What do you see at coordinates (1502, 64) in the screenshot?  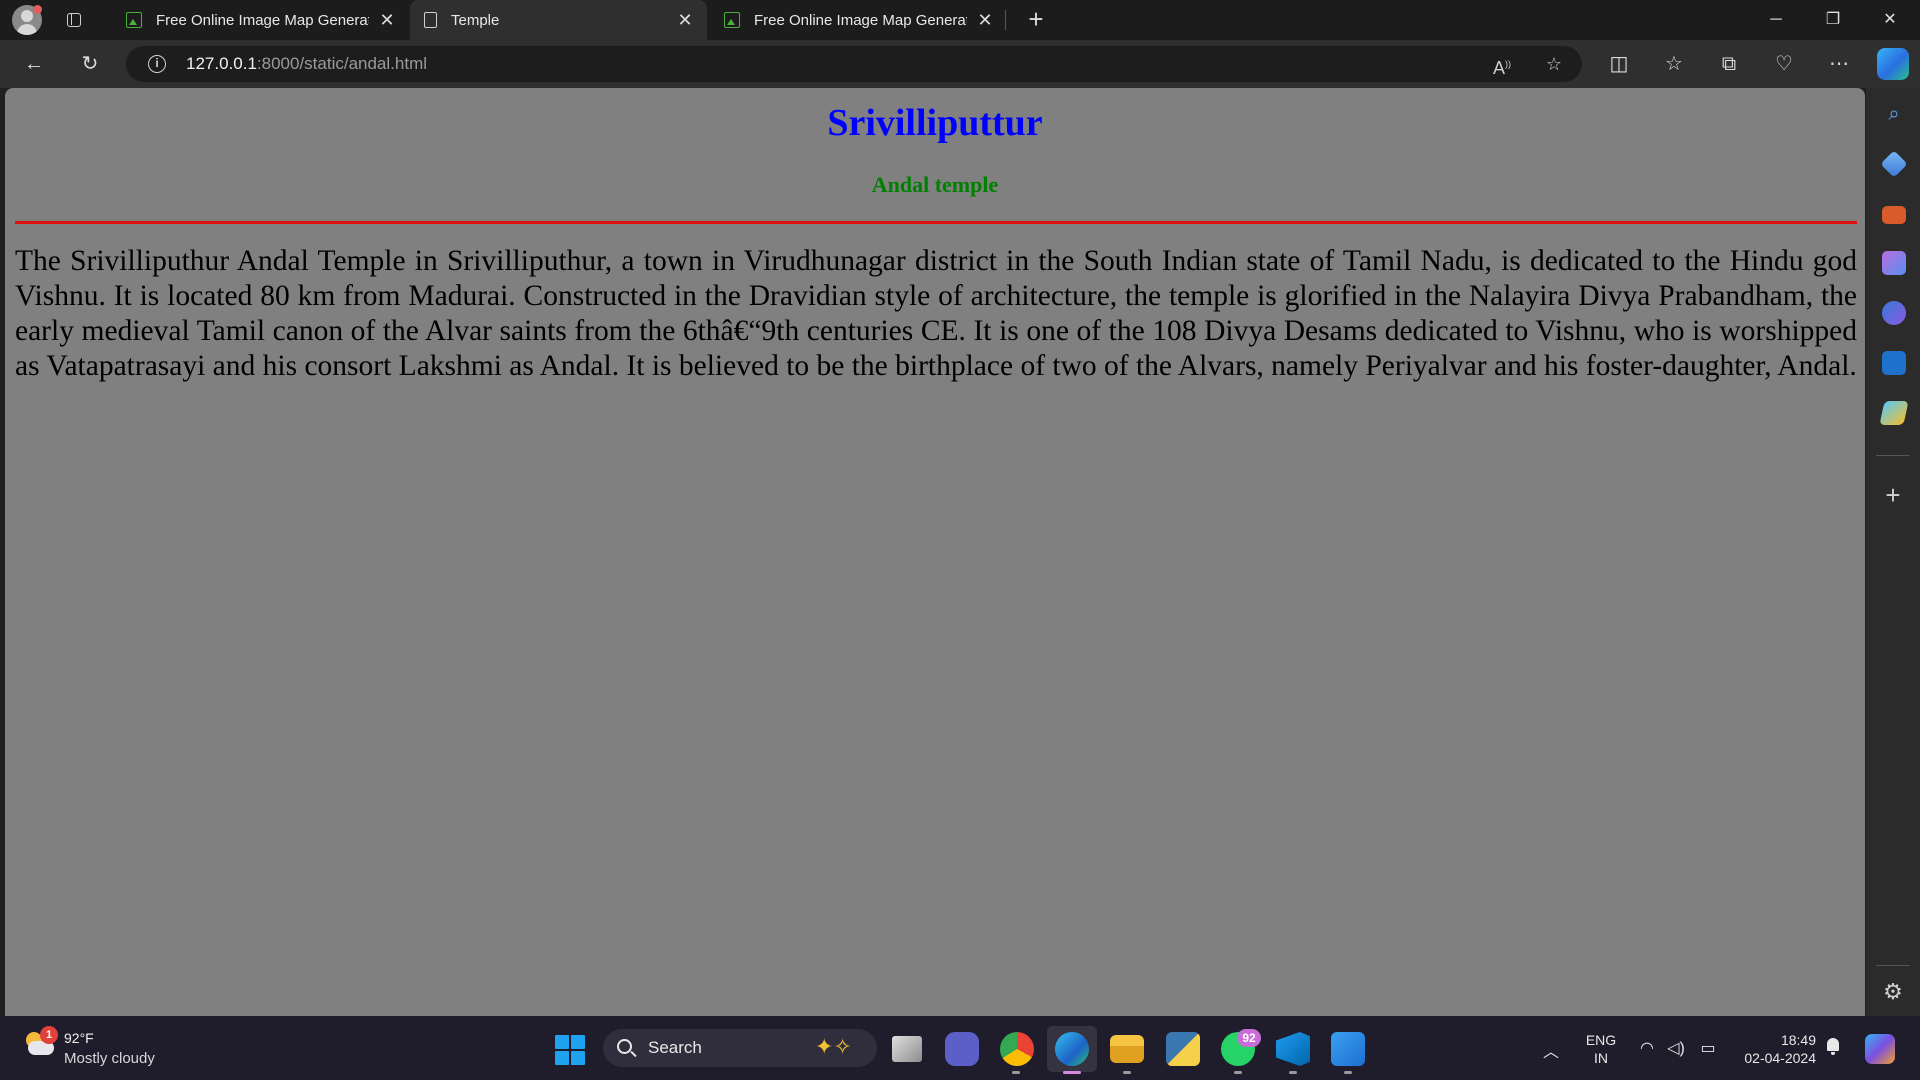 I see `read-aloud-icon: A))` at bounding box center [1502, 64].